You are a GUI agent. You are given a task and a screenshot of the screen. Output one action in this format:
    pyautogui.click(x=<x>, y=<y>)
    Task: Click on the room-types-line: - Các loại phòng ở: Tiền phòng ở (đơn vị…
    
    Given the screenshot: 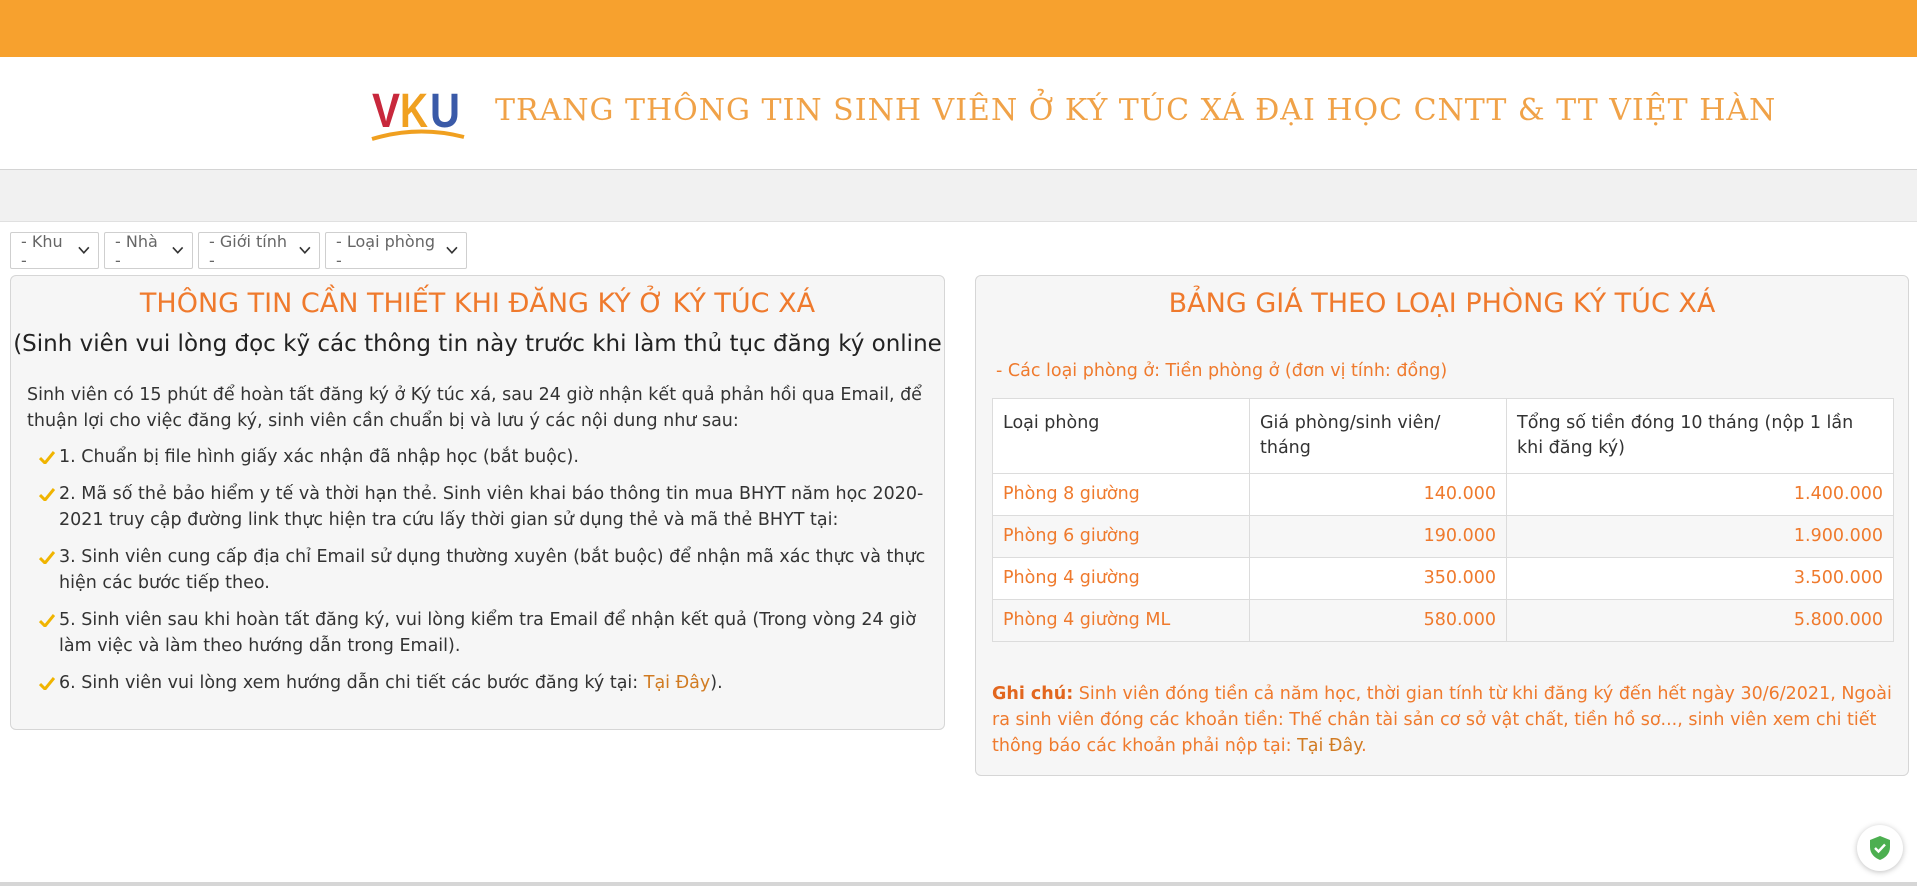 What is the action you would take?
    pyautogui.click(x=1222, y=371)
    